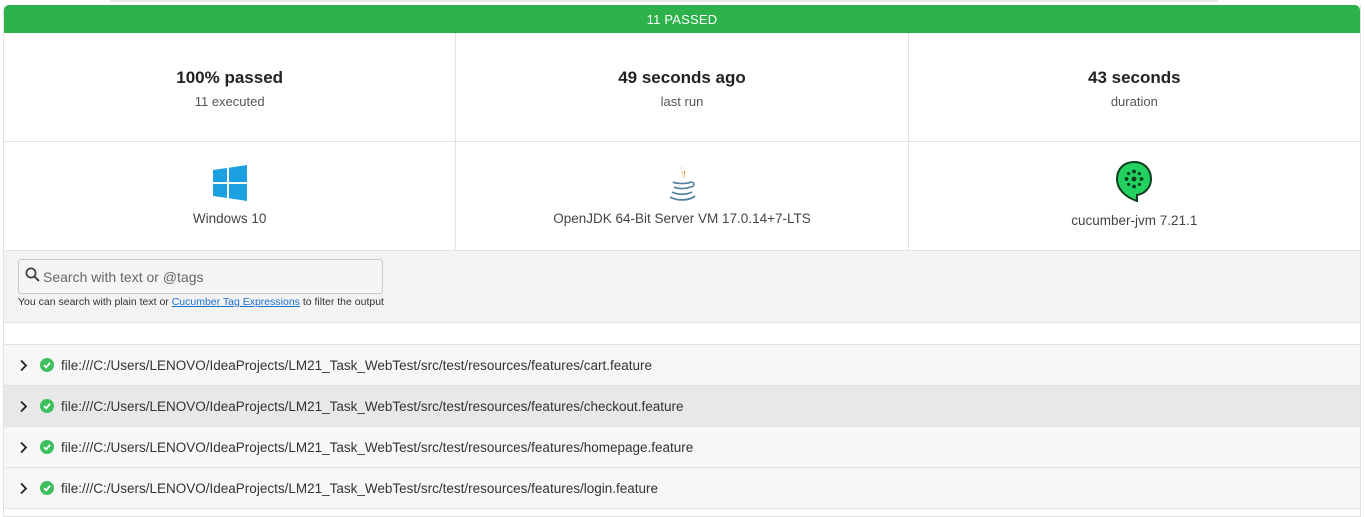  Describe the element at coordinates (664, 1) in the screenshot. I see `top-scroll-strip` at that location.